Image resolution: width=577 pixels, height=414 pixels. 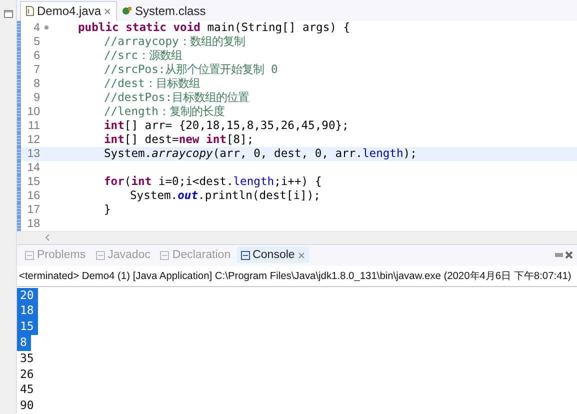 I want to click on console-status: <terminated> Demo4 (1) [Java Application] C:\Program Files\Java\jdk1.8.0_131\bin\javaw.exe (2020年4月6日 下午8:07:41), so click(x=297, y=276).